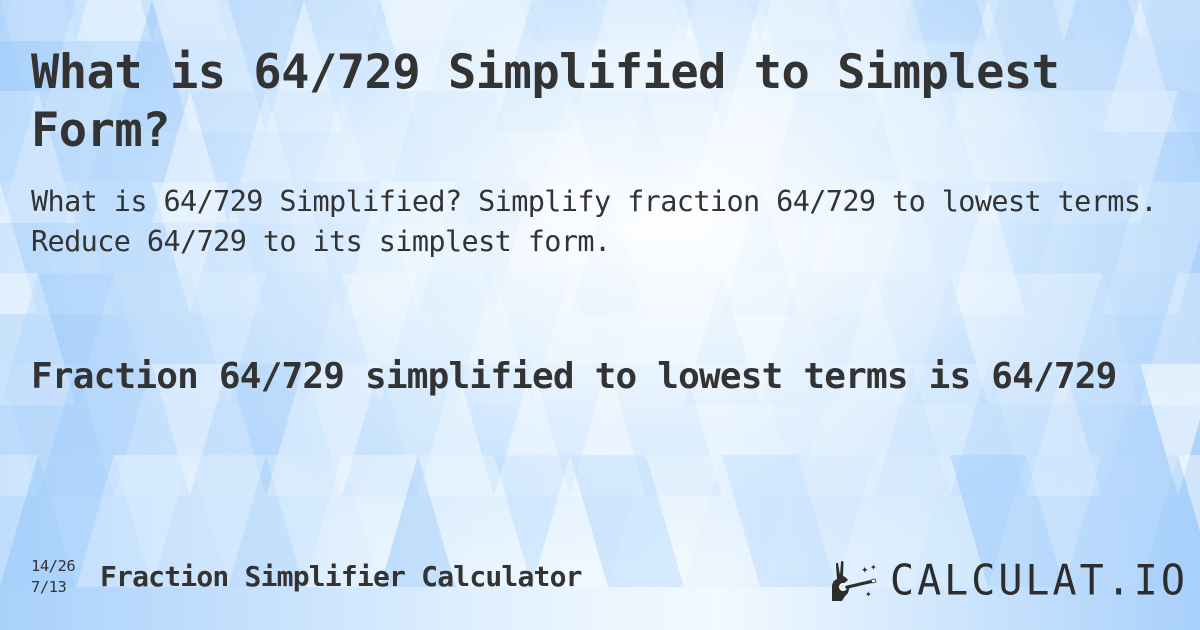  What do you see at coordinates (341, 576) in the screenshot?
I see `calculator-name: Fraction Simplifier Calculator` at bounding box center [341, 576].